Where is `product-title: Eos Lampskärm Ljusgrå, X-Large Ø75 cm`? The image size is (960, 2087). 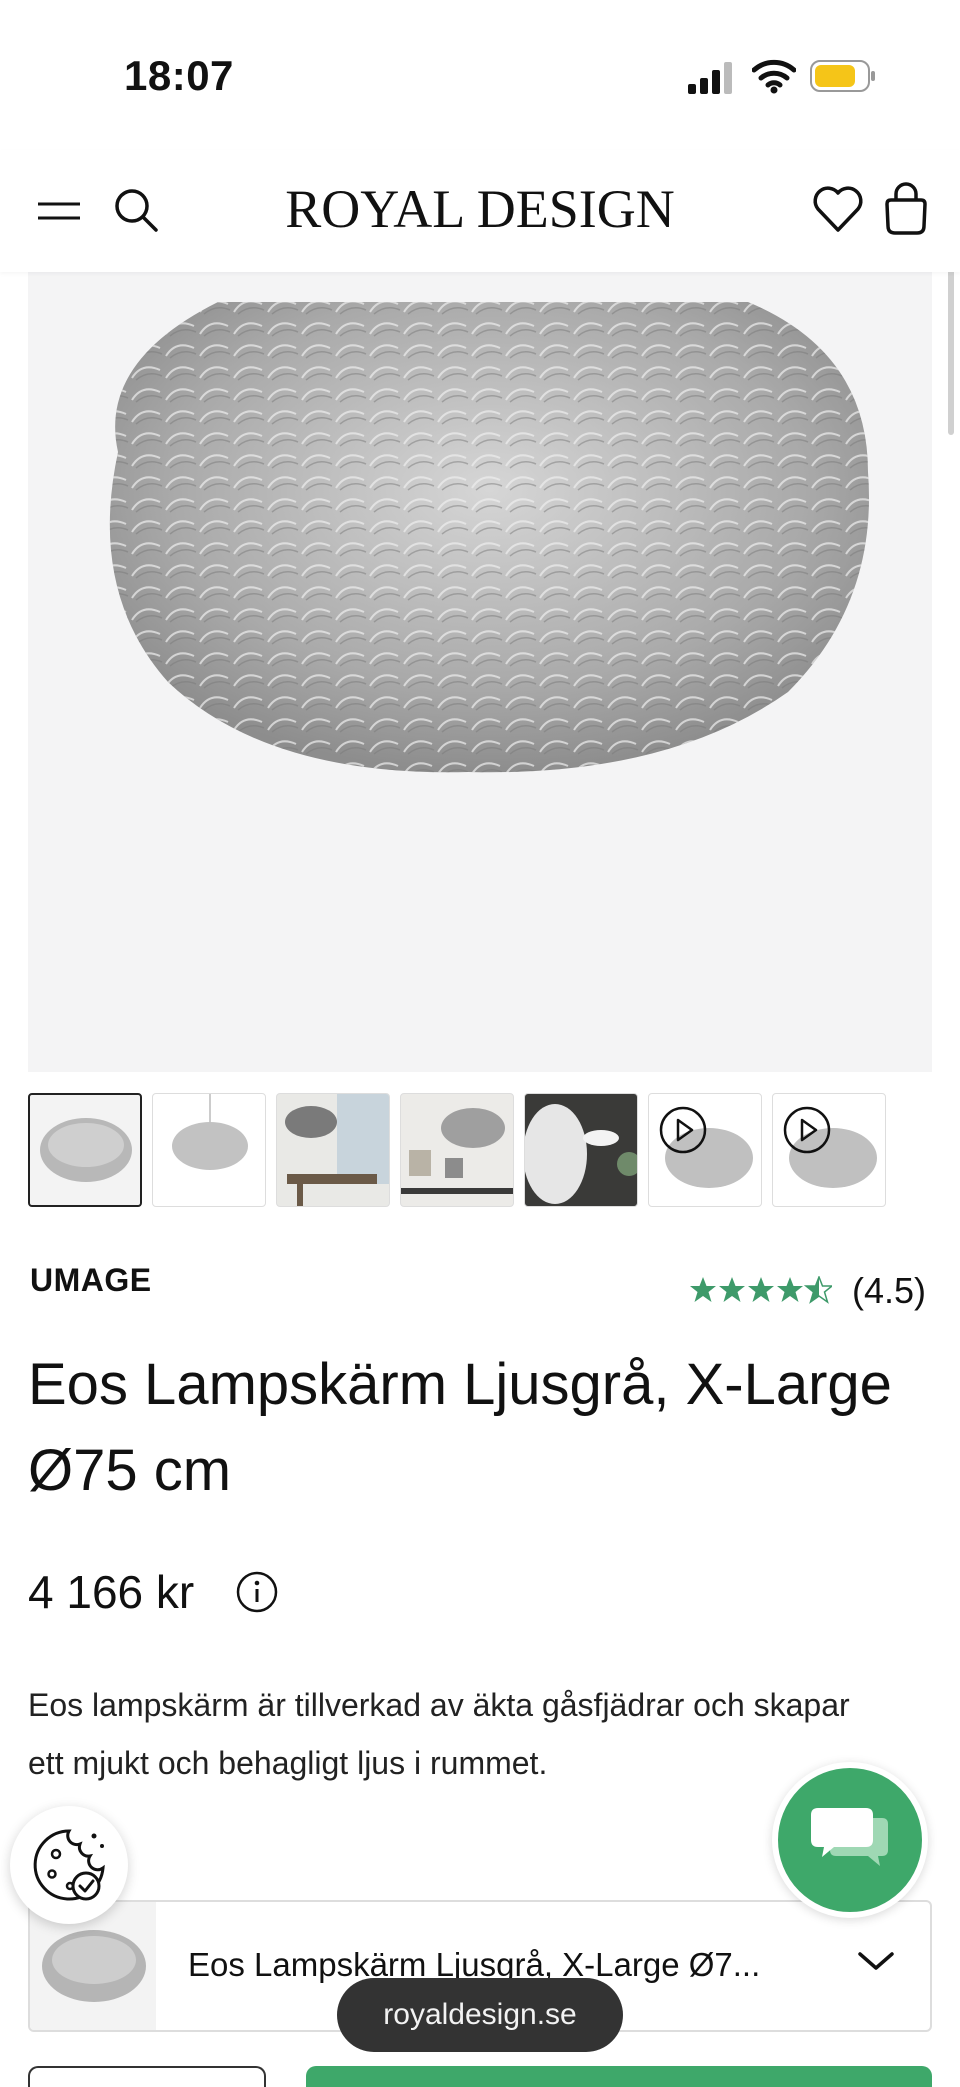 product-title: Eos Lampskärm Ljusgrå, X-Large Ø75 cm is located at coordinates (460, 1427).